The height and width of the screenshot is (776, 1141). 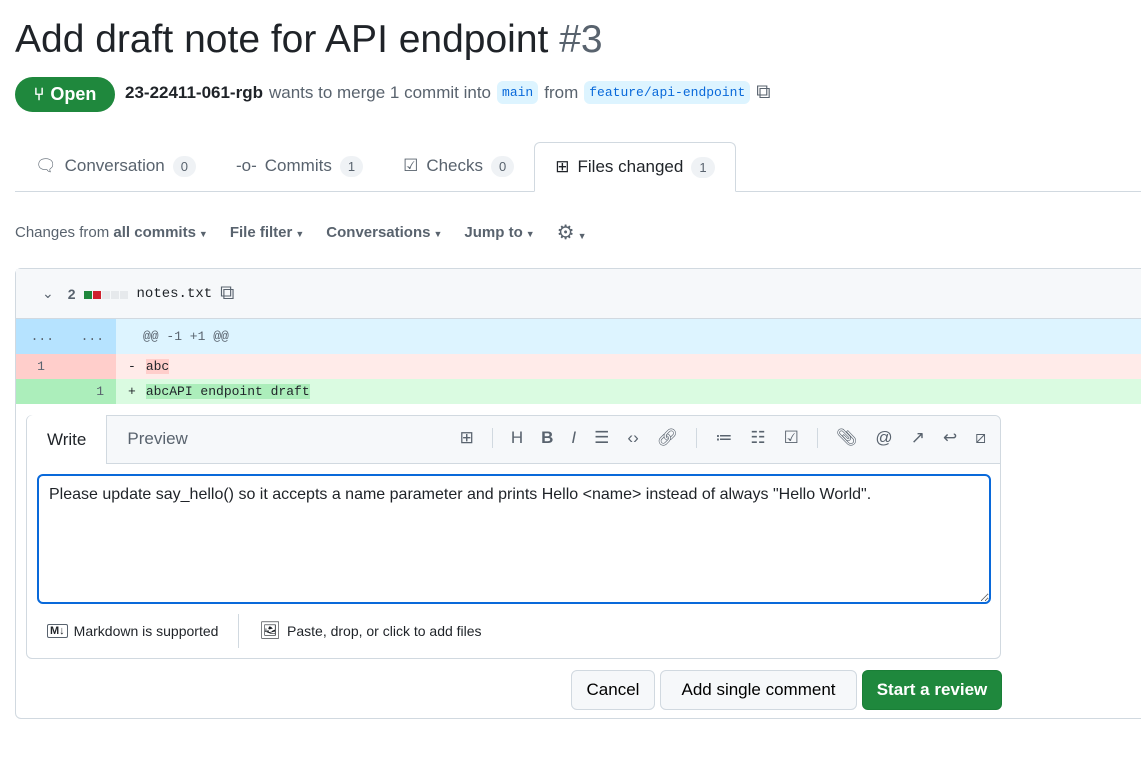 What do you see at coordinates (467, 438) in the screenshot?
I see `diff-suggestion-icon: ⊞` at bounding box center [467, 438].